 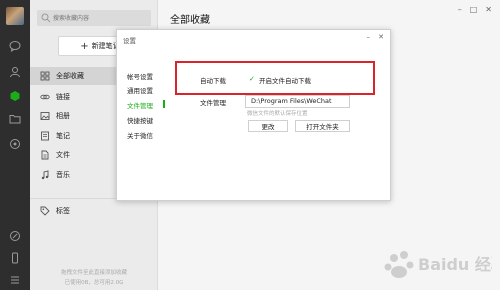 What do you see at coordinates (15, 236) in the screenshot?
I see `moments-icon` at bounding box center [15, 236].